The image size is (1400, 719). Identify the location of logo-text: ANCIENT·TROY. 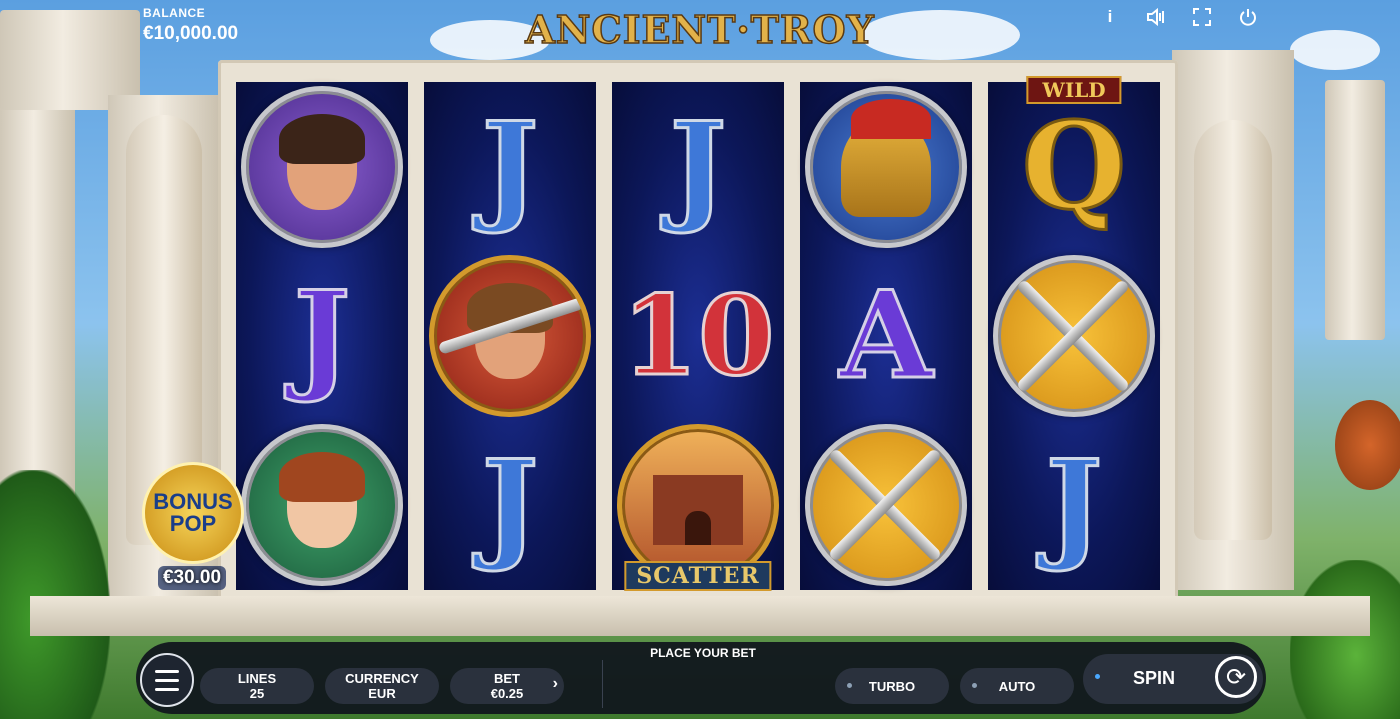
(699, 29).